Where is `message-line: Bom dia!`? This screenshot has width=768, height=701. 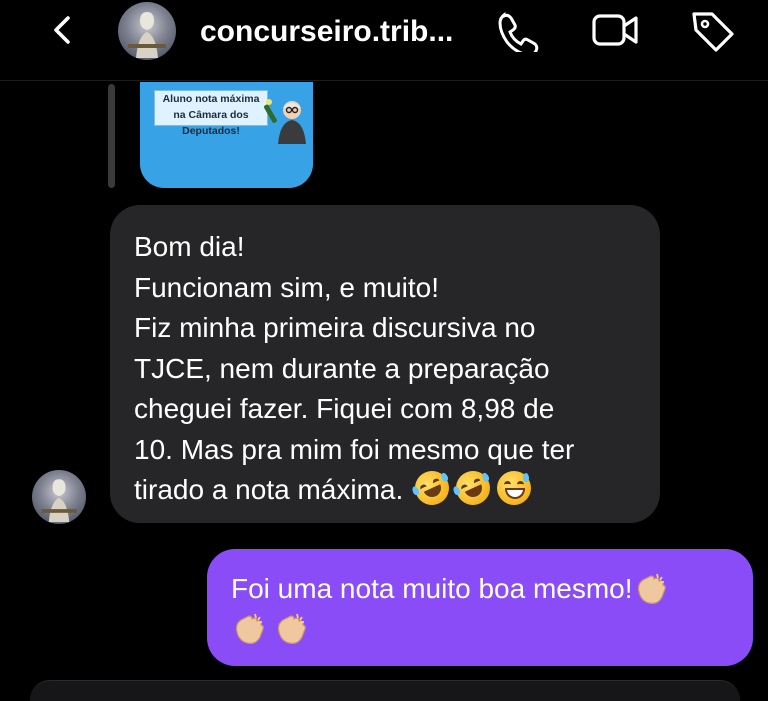 message-line: Bom dia! is located at coordinates (189, 246).